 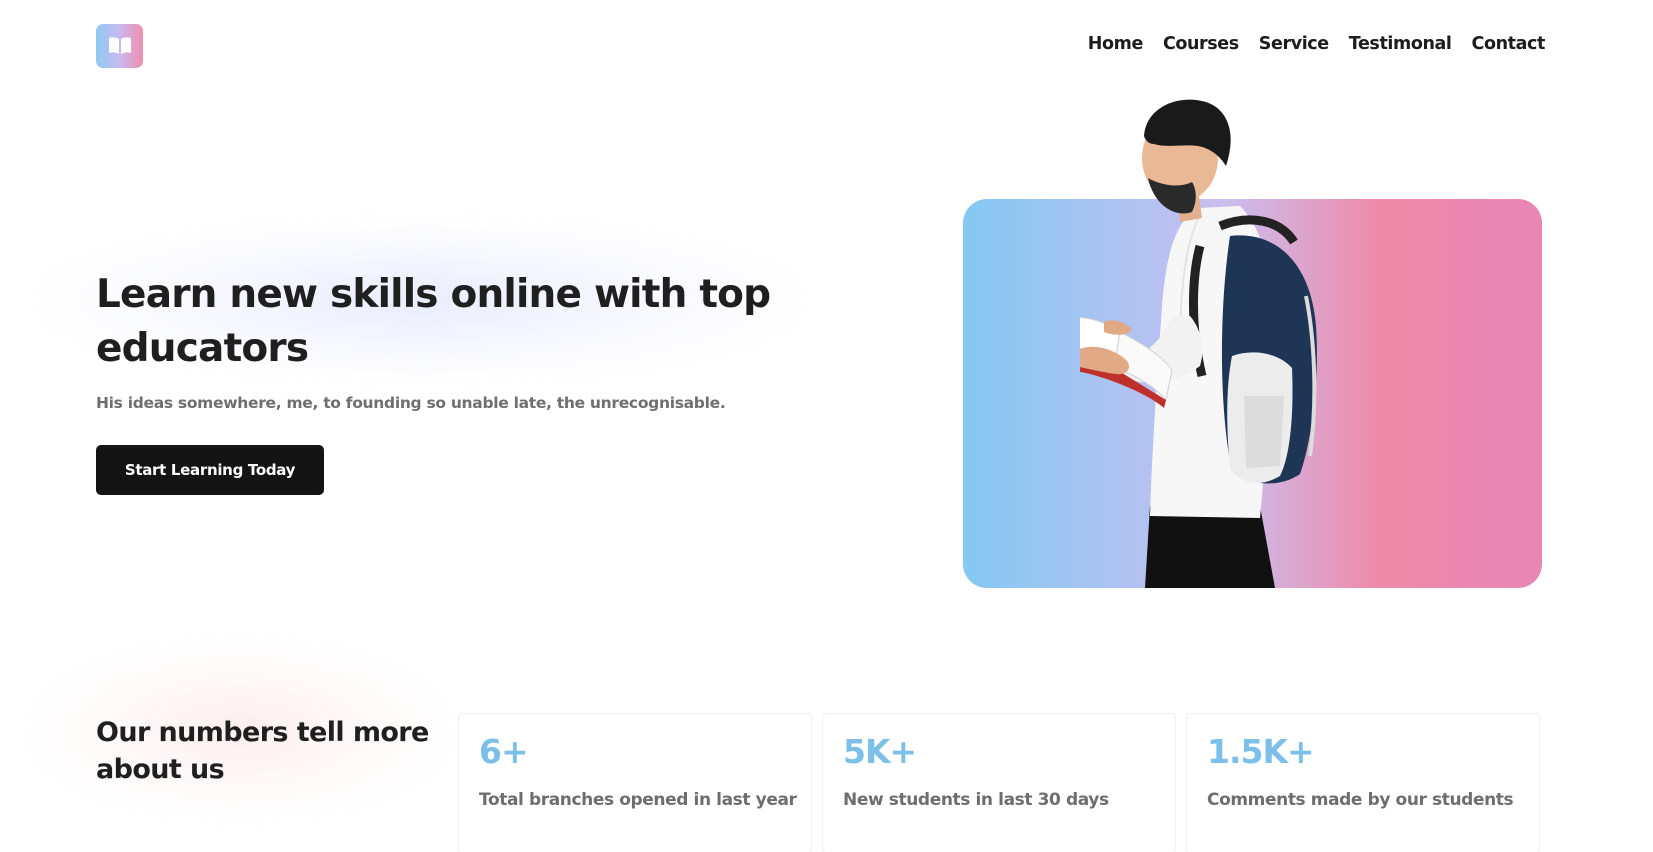 I want to click on open-book-icon, so click(x=119, y=45).